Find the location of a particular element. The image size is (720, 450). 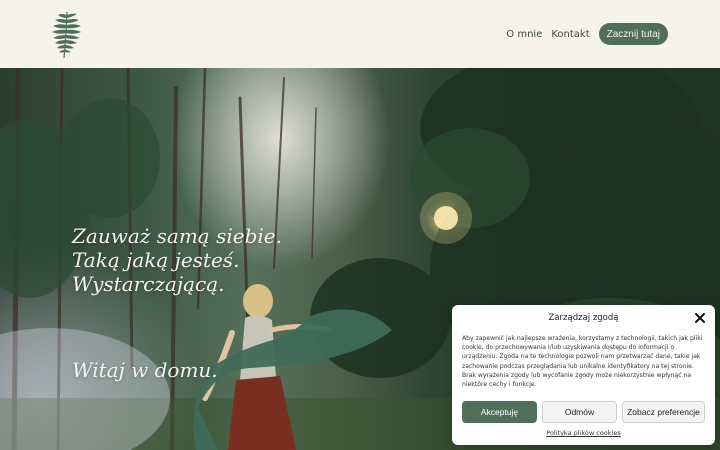

start-here-button: Zacznij tutaj is located at coordinates (633, 34).